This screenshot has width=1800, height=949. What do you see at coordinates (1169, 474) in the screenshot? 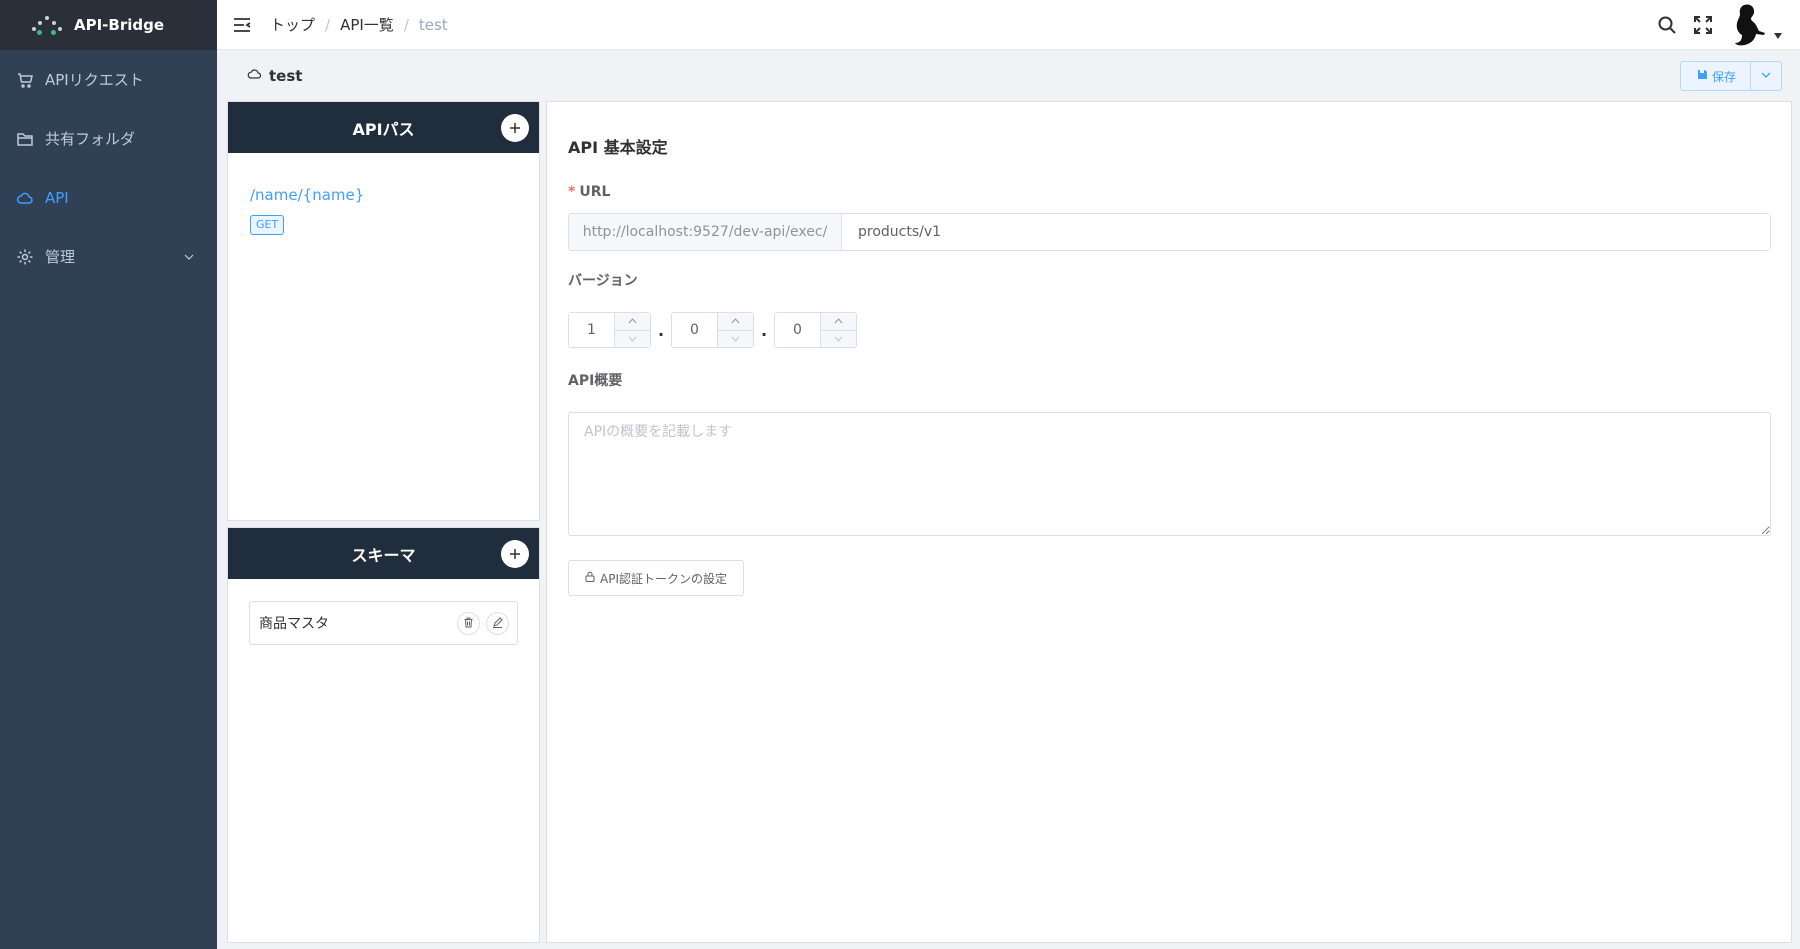
I see `summary-textarea` at bounding box center [1169, 474].